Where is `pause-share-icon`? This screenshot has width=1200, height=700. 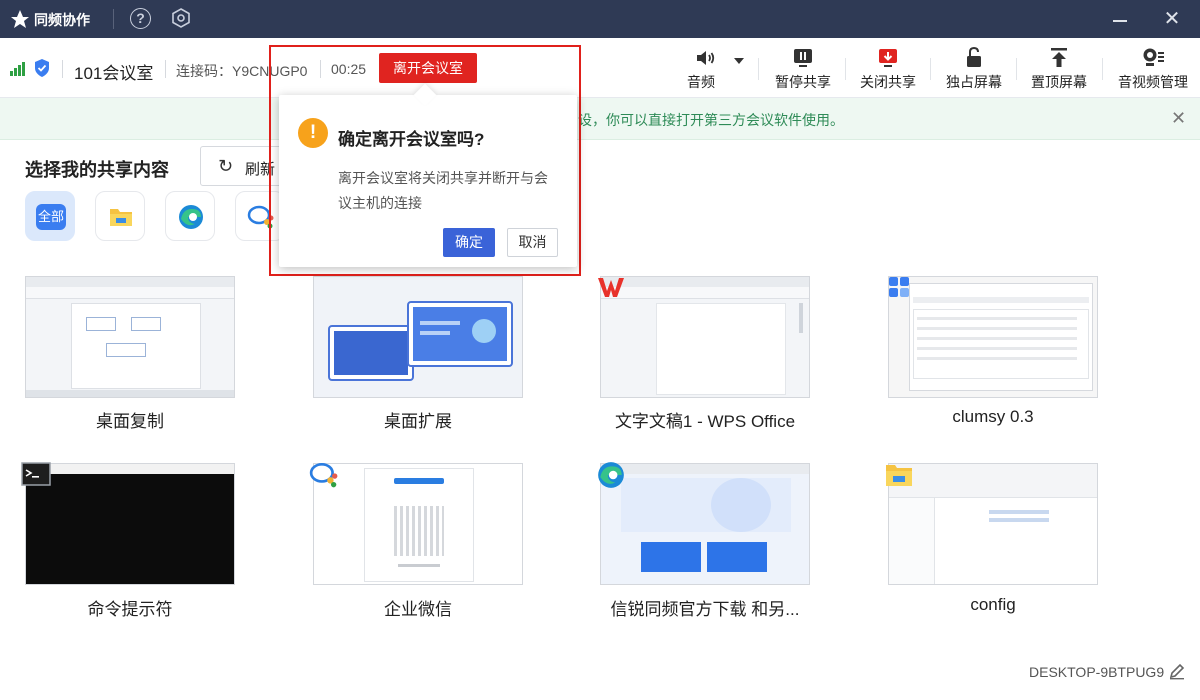 pause-share-icon is located at coordinates (803, 58).